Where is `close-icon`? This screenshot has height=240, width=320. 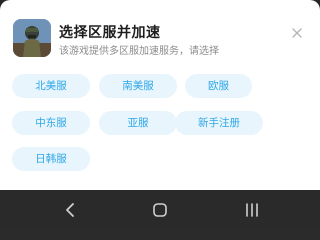 close-icon is located at coordinates (297, 33).